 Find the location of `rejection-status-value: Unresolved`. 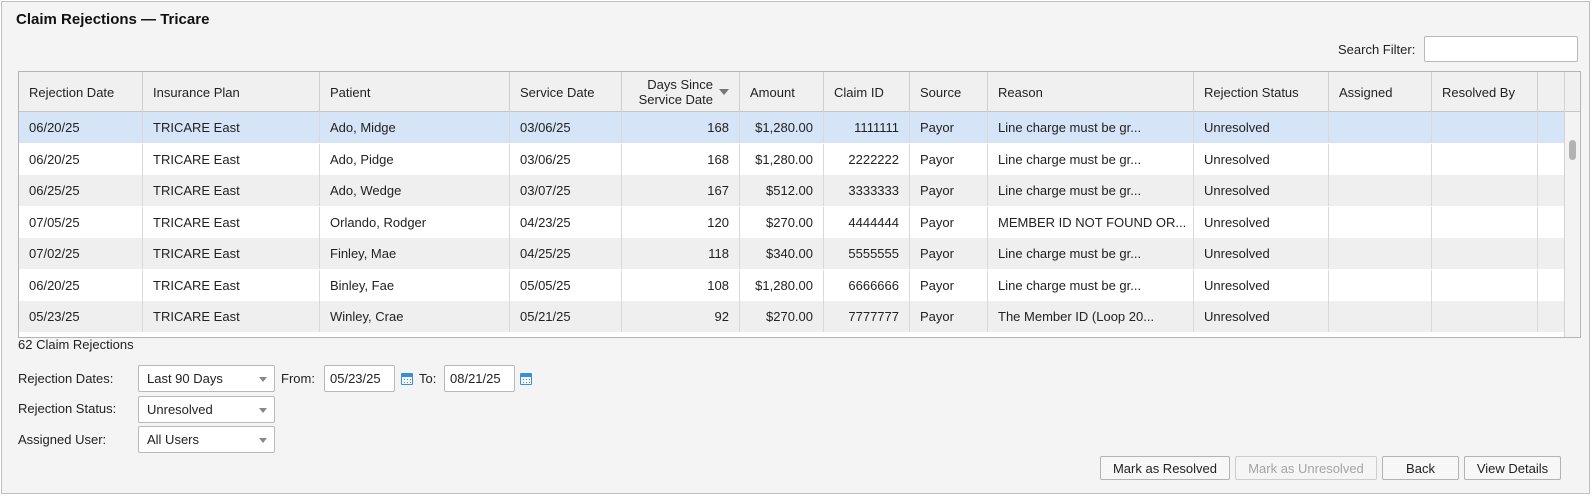

rejection-status-value: Unresolved is located at coordinates (180, 409).